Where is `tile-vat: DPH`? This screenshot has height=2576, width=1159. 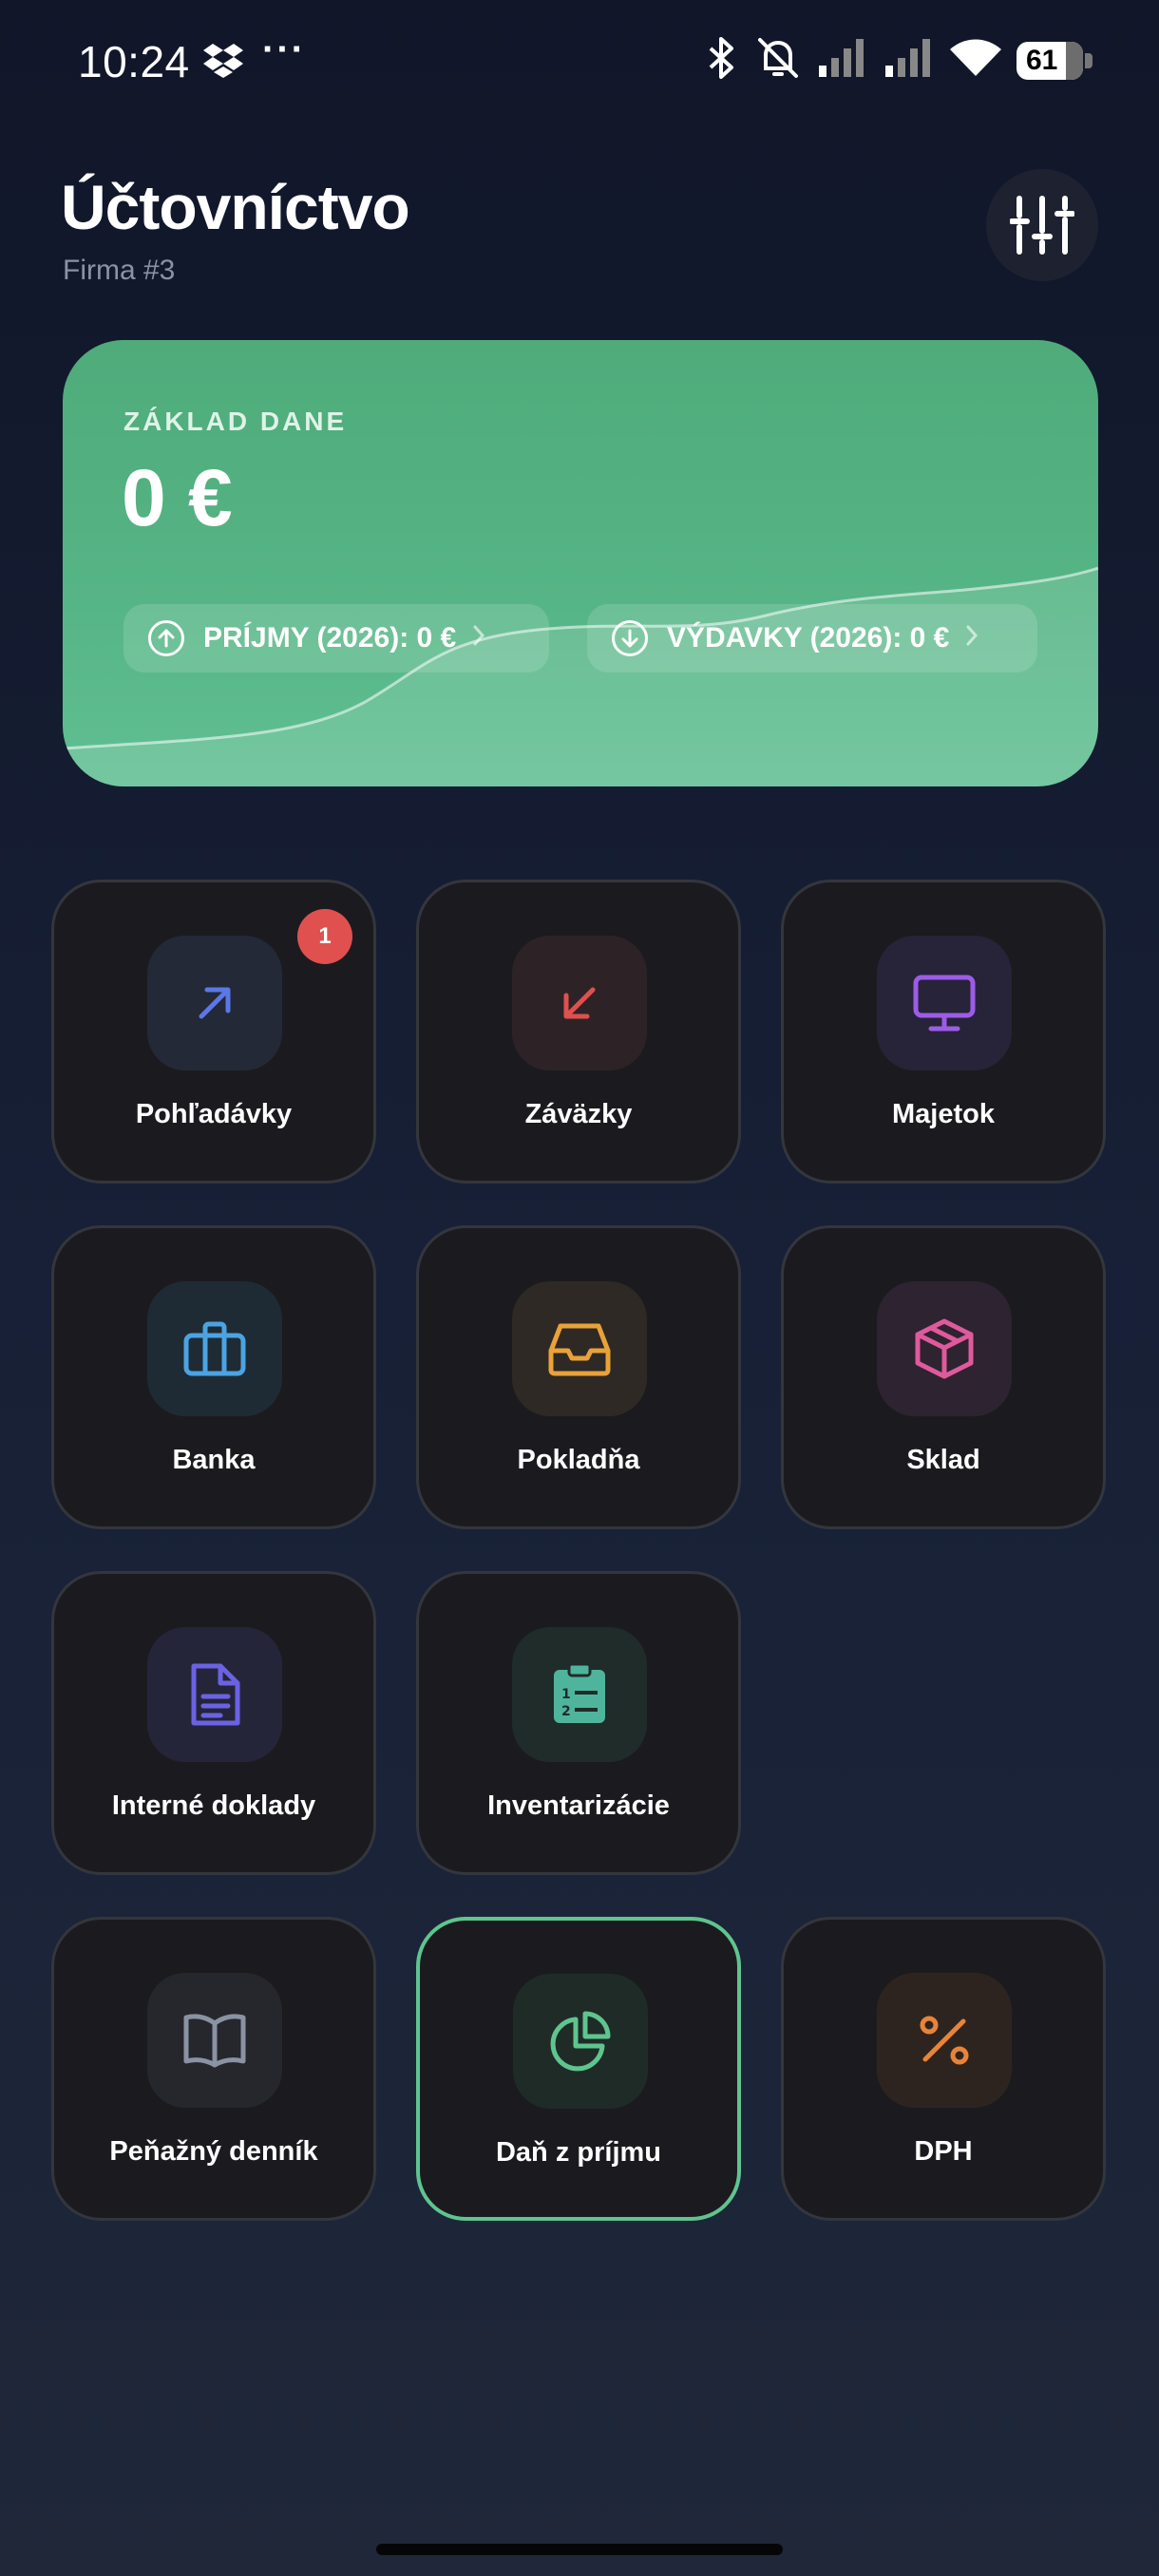 tile-vat: DPH is located at coordinates (943, 2069).